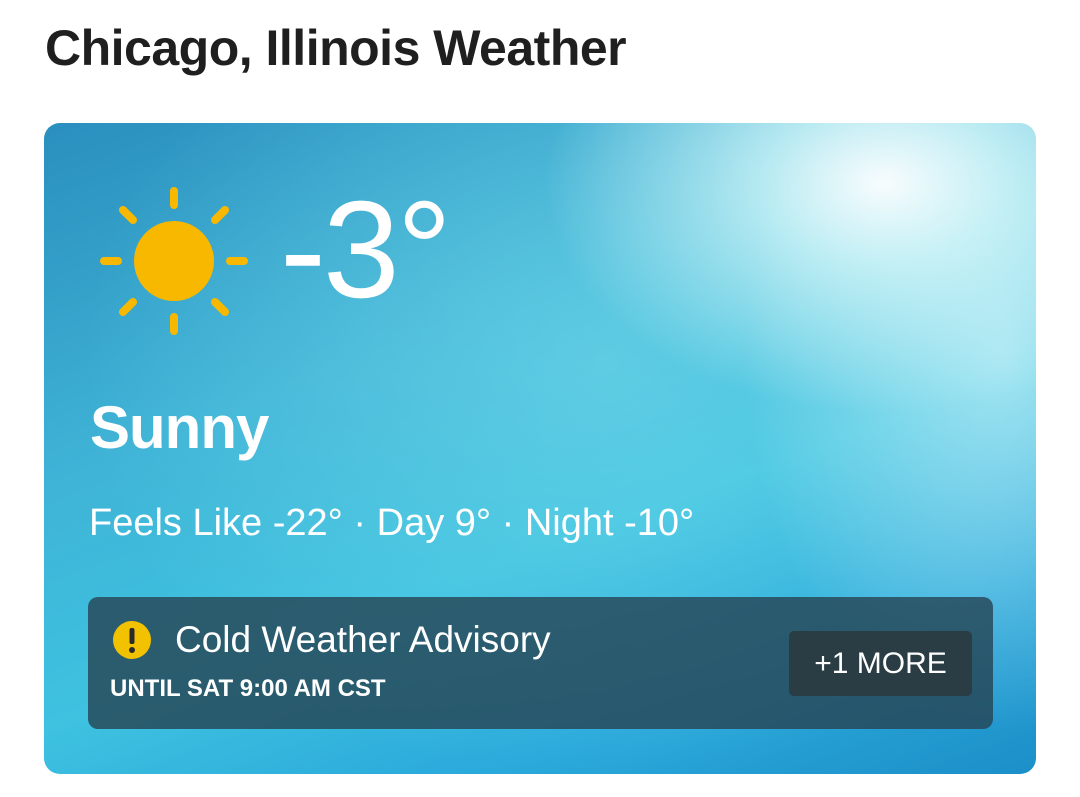 The width and height of the screenshot is (1080, 797). I want to click on current-temperature: -3°, so click(366, 250).